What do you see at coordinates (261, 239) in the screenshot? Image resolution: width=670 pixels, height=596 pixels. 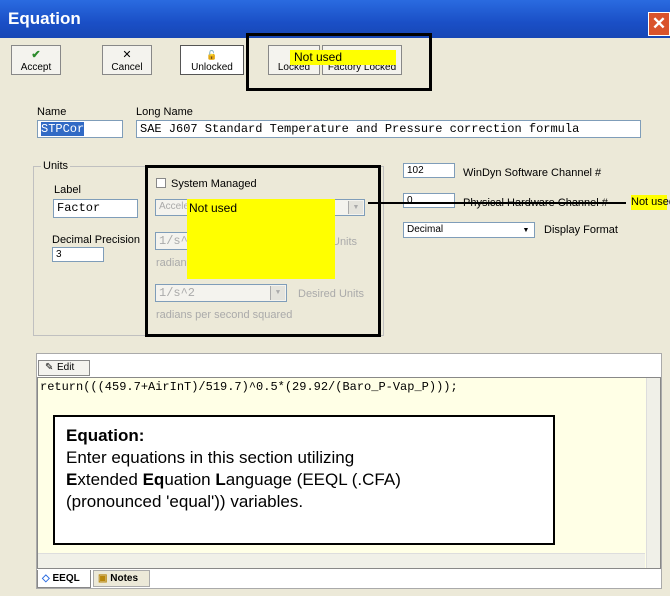 I see `units-not-used-callout: Not used` at bounding box center [261, 239].